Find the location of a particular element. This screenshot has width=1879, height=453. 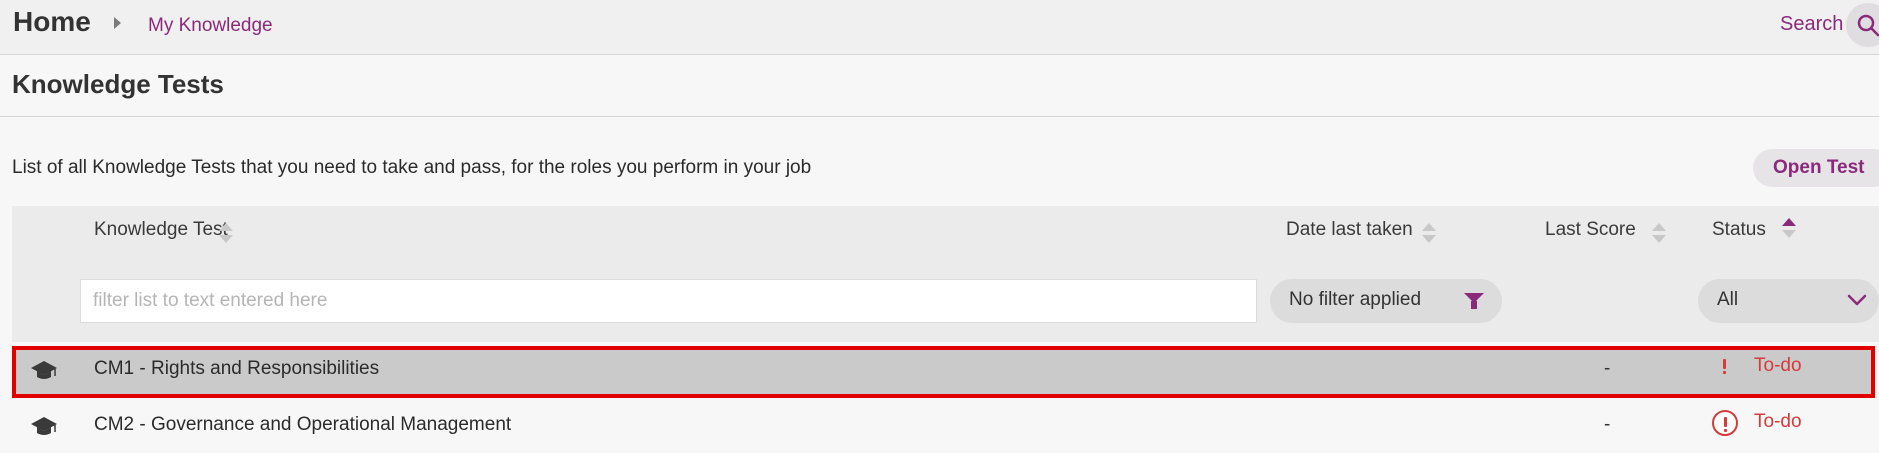

search-button is located at coordinates (1862, 25).